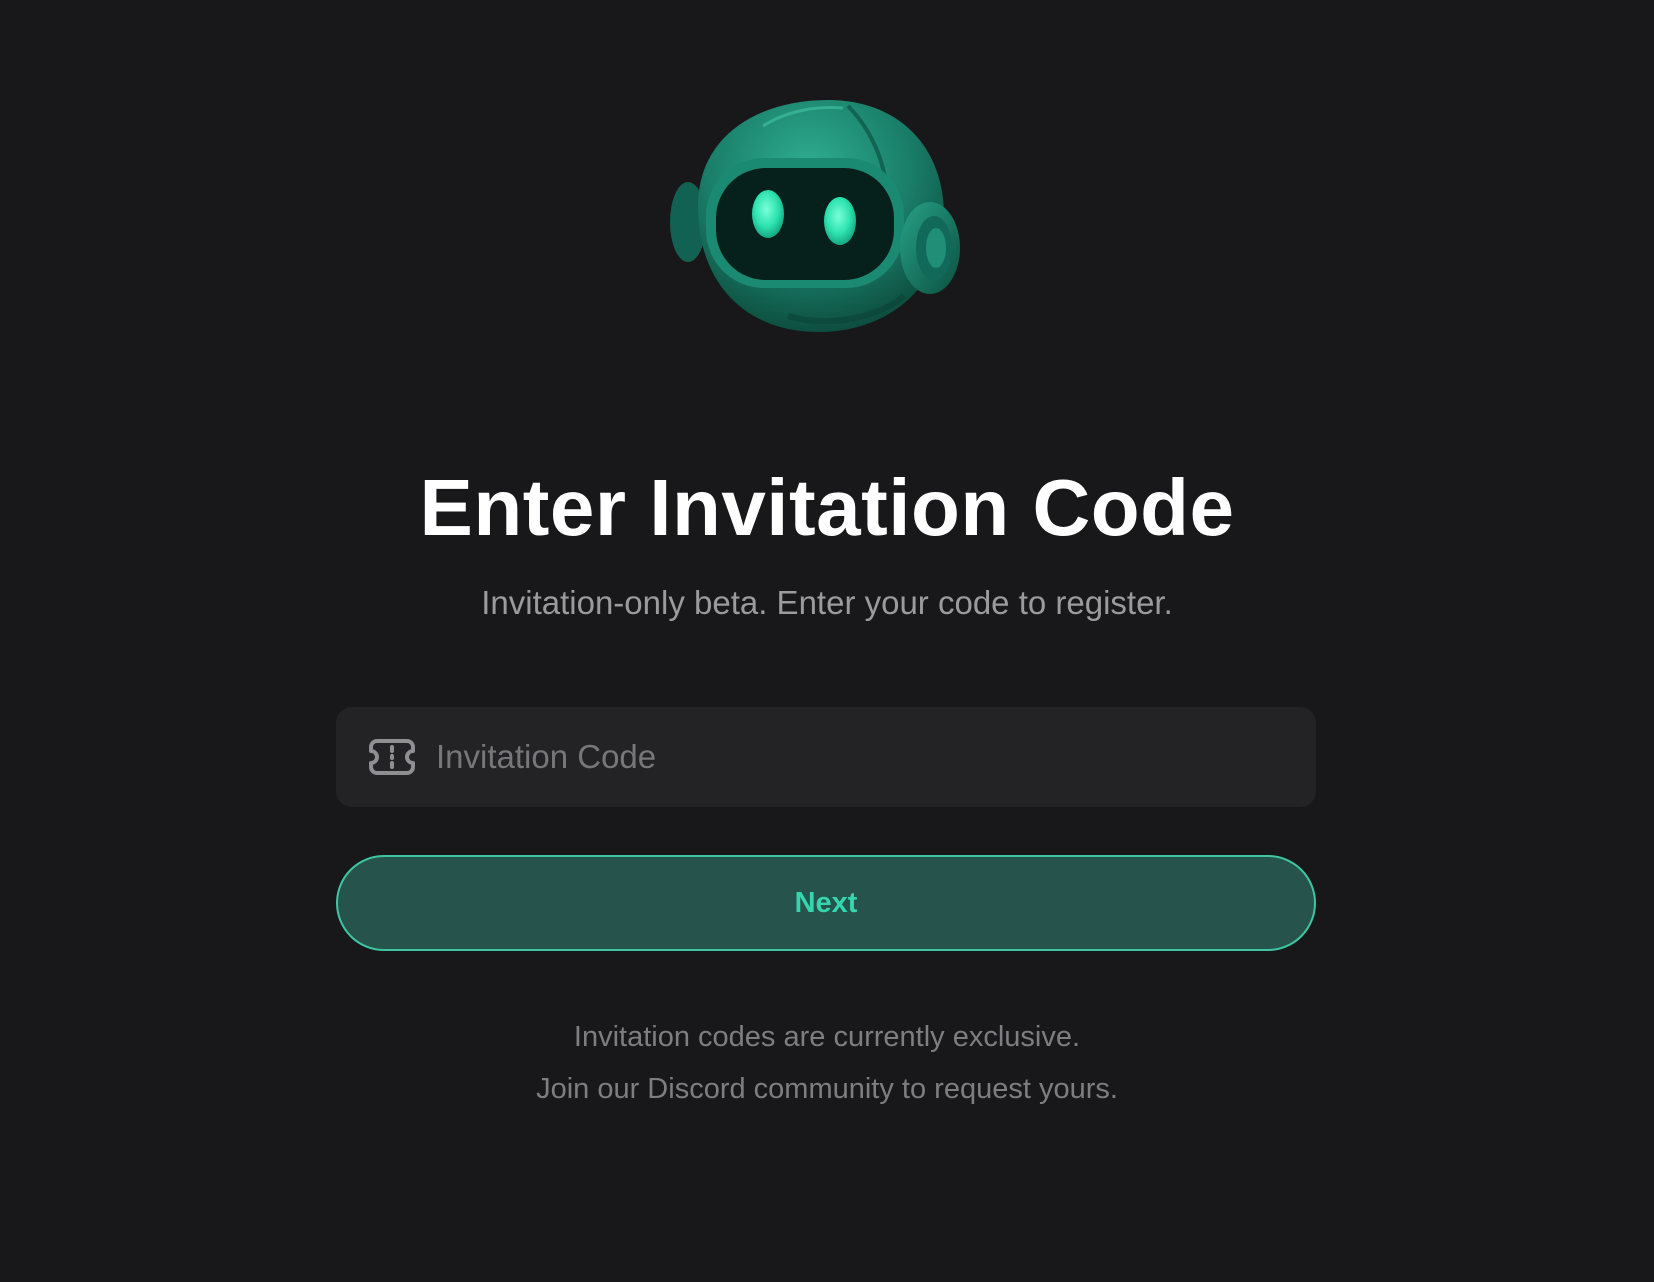 This screenshot has height=1282, width=1654. Describe the element at coordinates (866, 757) in the screenshot. I see `invitation-code-input` at that location.